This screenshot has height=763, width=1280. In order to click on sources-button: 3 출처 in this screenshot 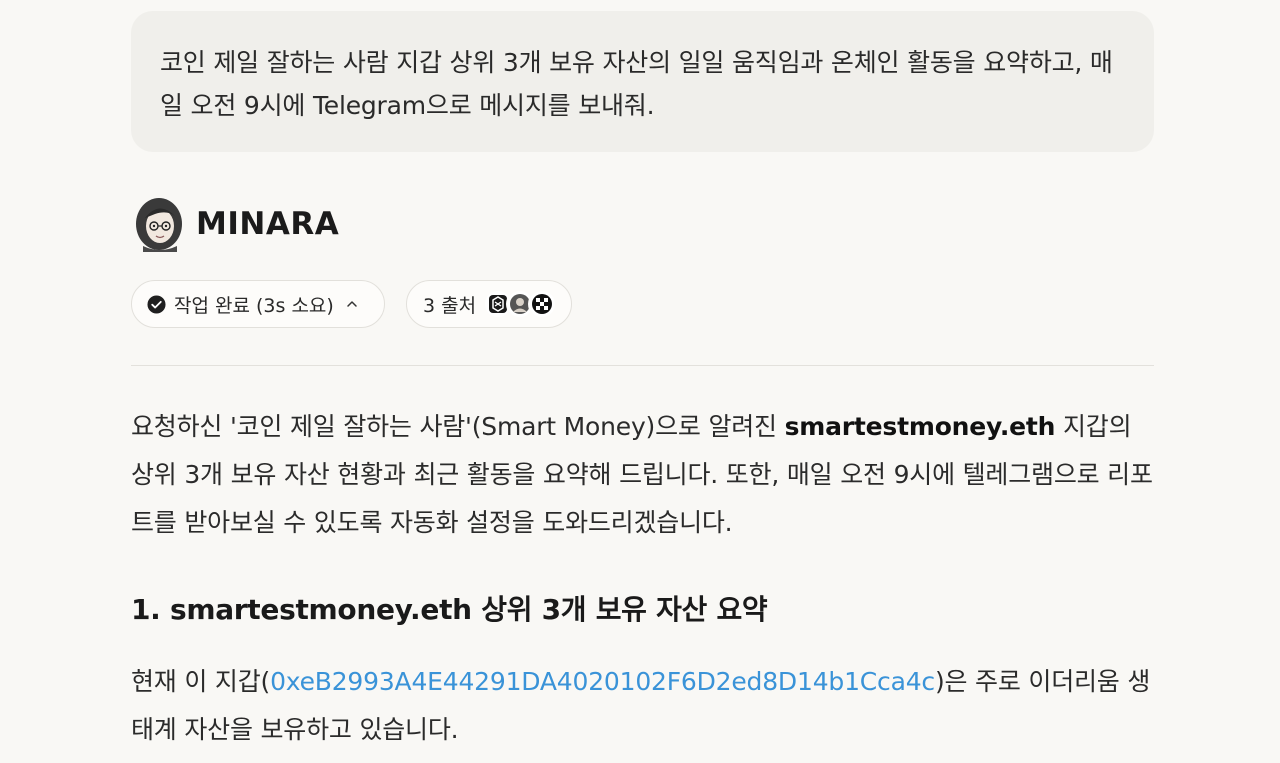, I will do `click(489, 304)`.